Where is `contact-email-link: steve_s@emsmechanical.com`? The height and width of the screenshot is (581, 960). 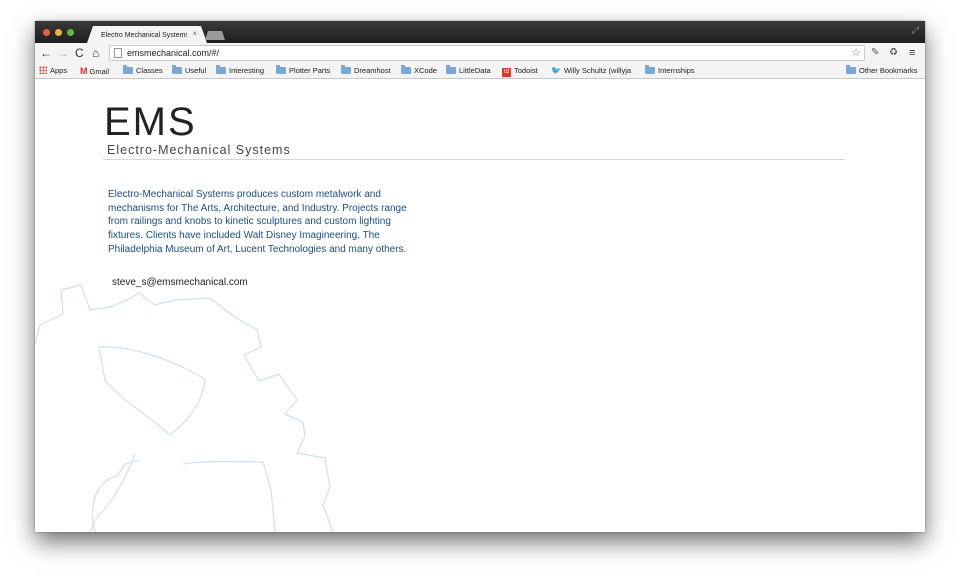 contact-email-link: steve_s@emsmechanical.com is located at coordinates (180, 283).